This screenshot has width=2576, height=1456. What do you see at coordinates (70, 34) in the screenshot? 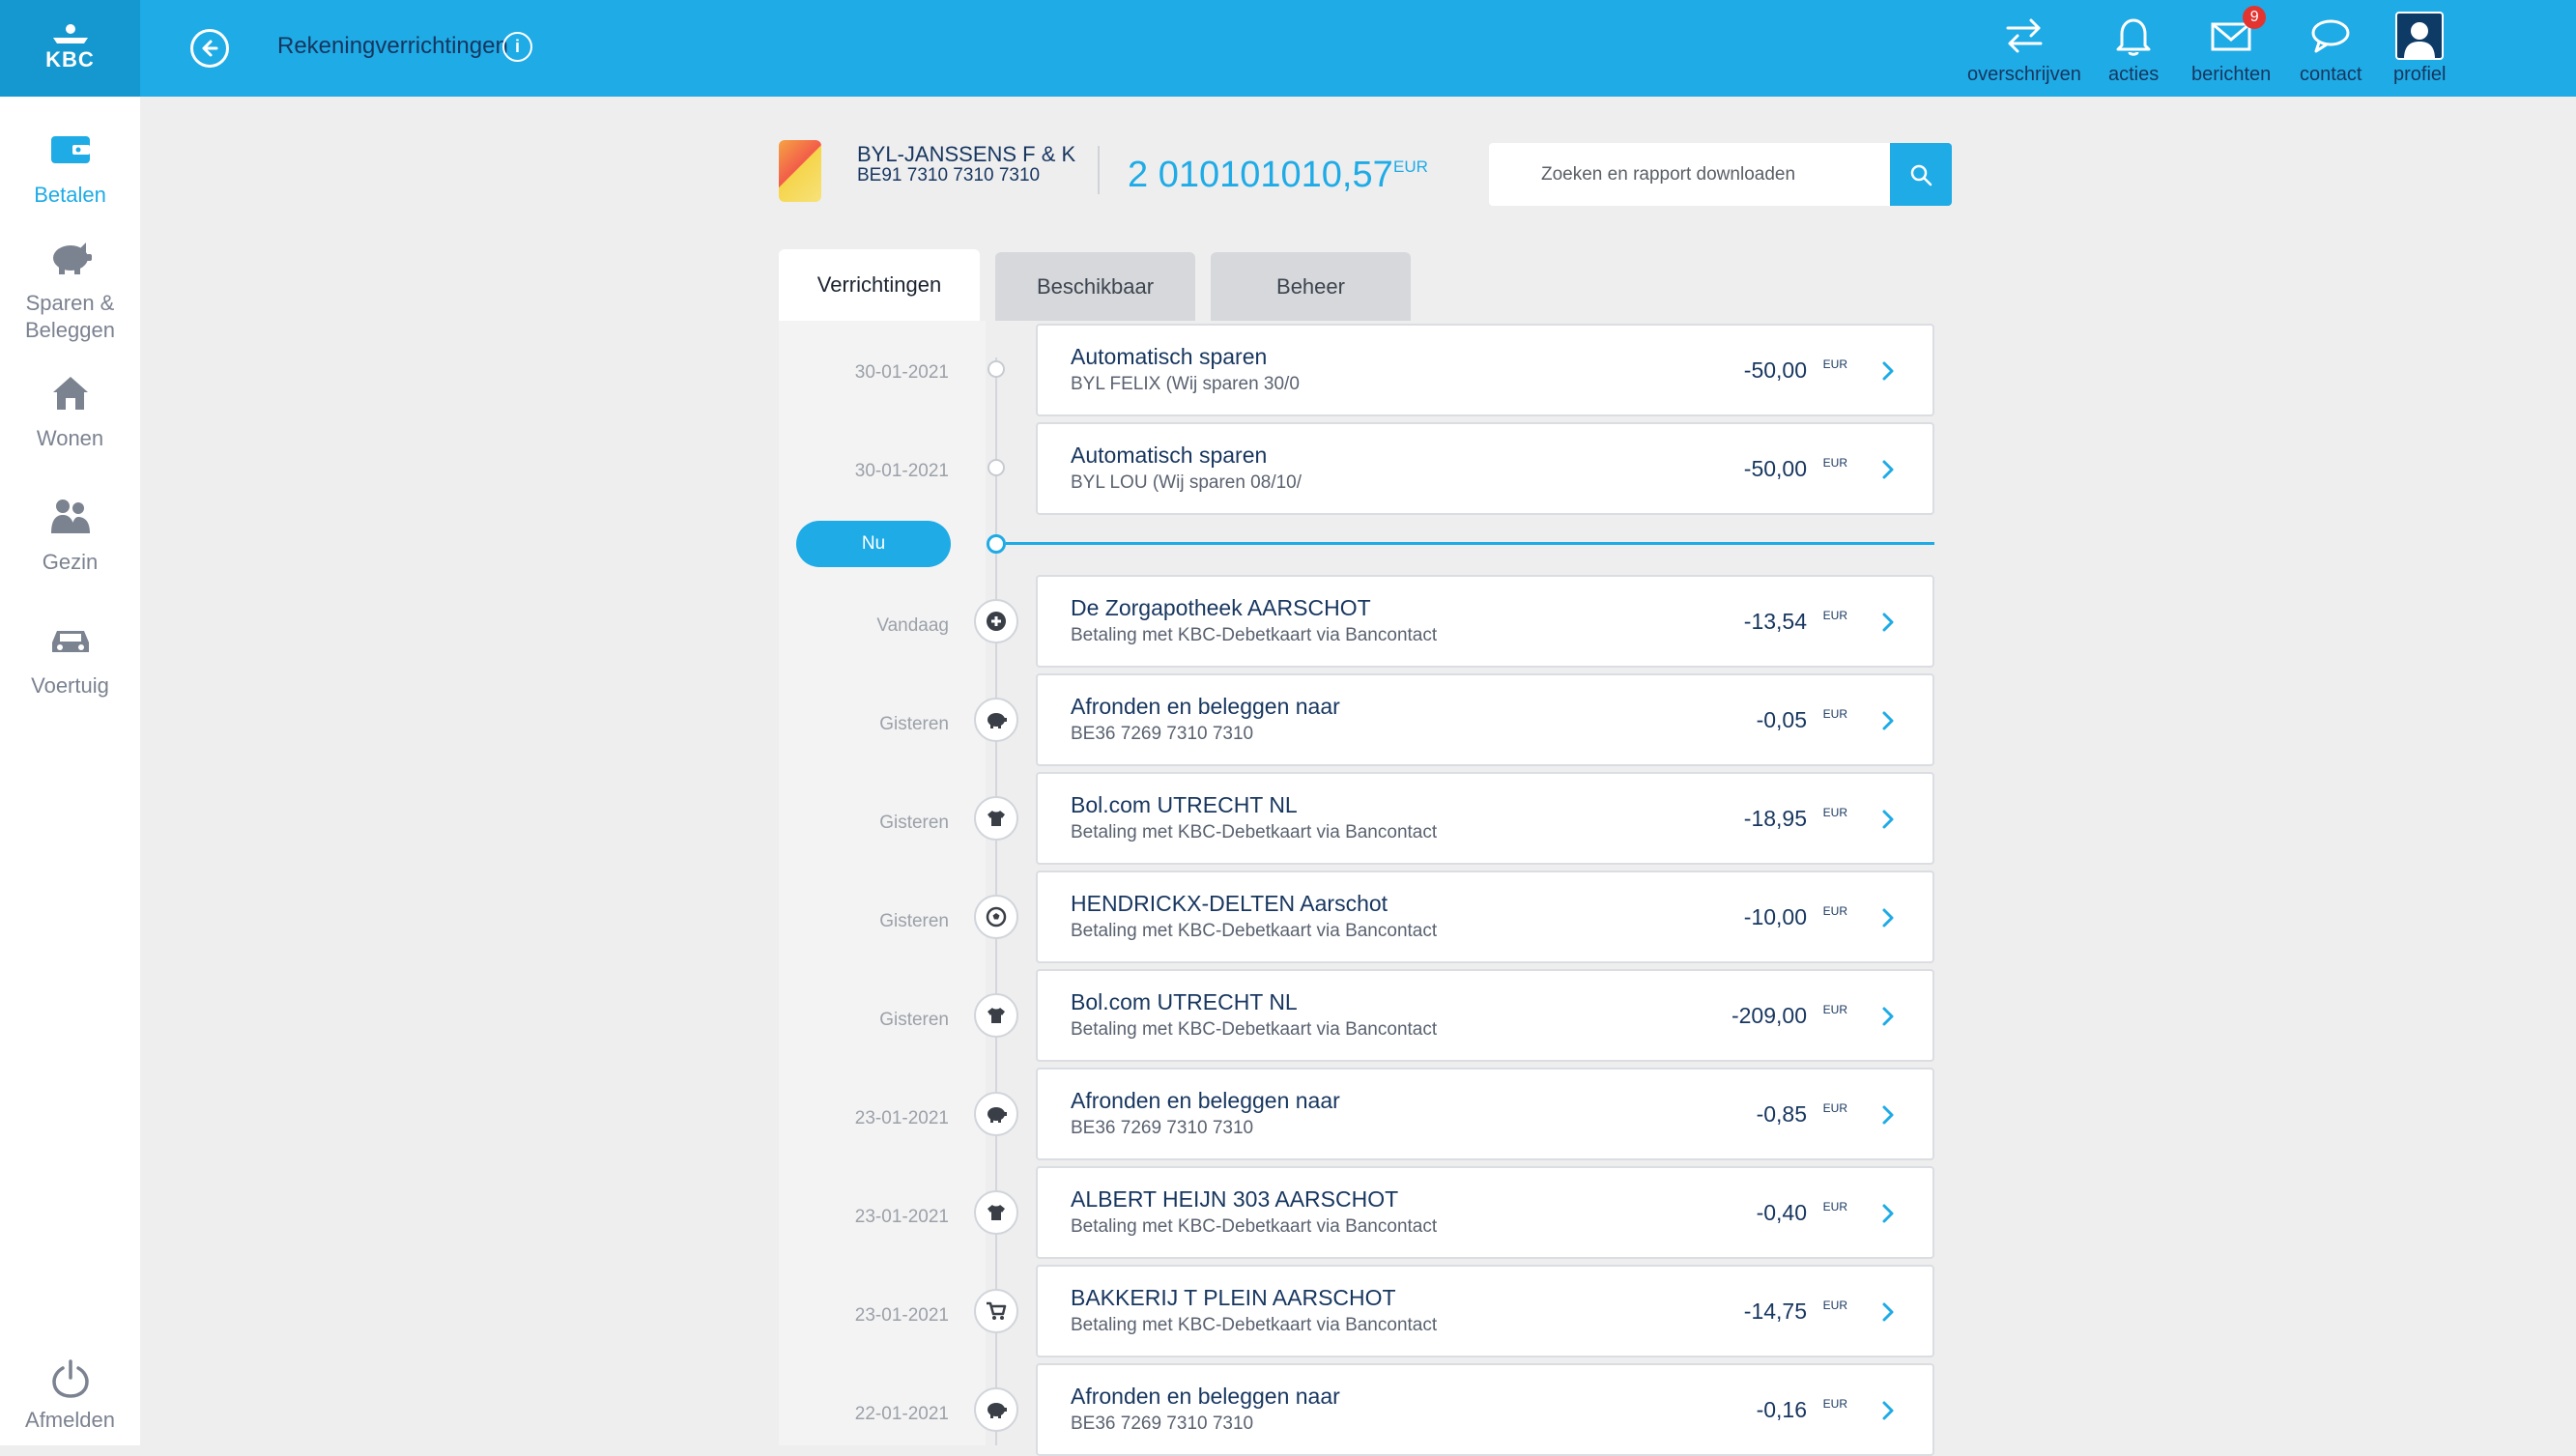
I see `kbc-man-icon` at bounding box center [70, 34].